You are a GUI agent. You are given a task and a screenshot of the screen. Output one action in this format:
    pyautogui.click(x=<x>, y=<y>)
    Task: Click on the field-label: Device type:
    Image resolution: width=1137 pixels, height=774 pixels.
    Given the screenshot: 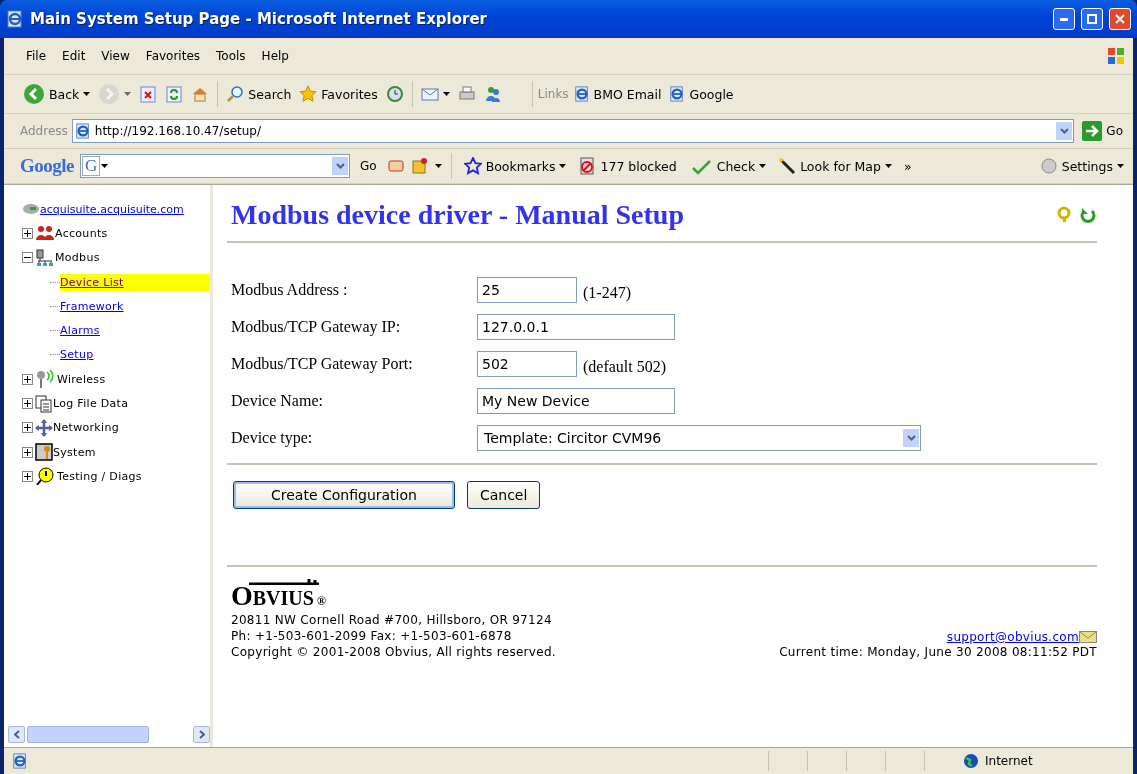 What is the action you would take?
    pyautogui.click(x=272, y=438)
    